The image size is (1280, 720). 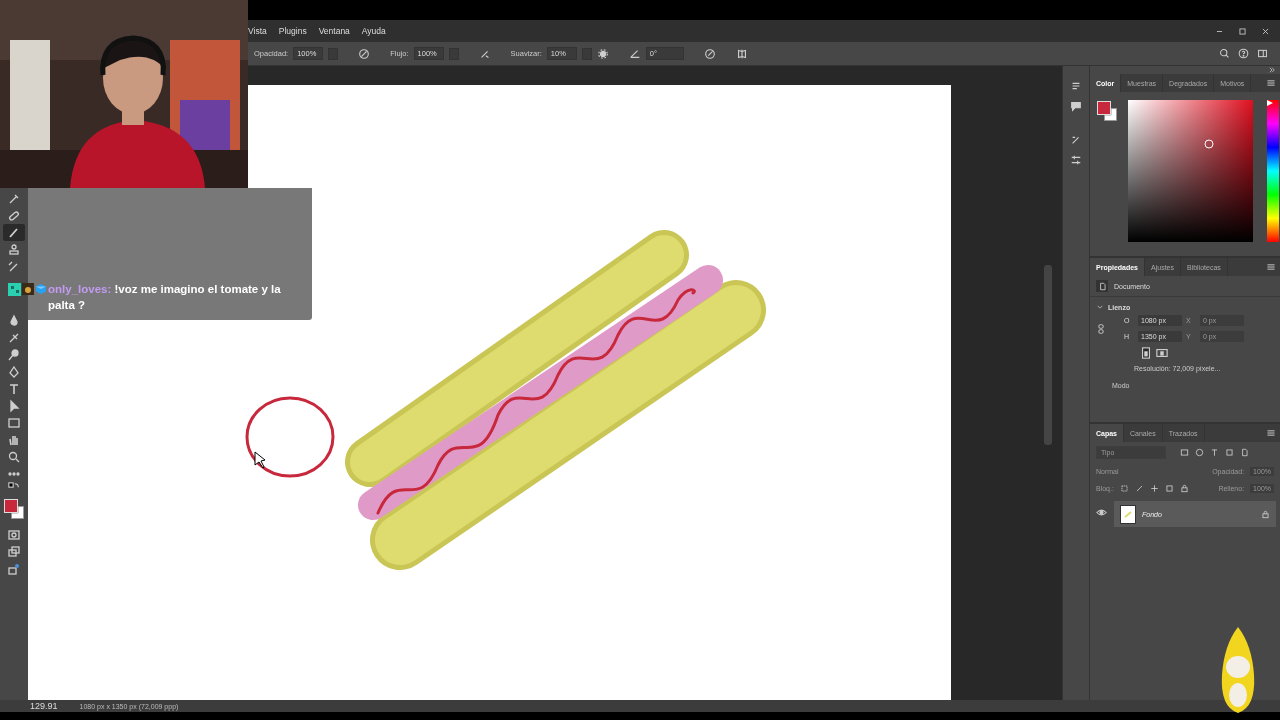 What do you see at coordinates (1243, 53) in the screenshot?
I see `help-icon` at bounding box center [1243, 53].